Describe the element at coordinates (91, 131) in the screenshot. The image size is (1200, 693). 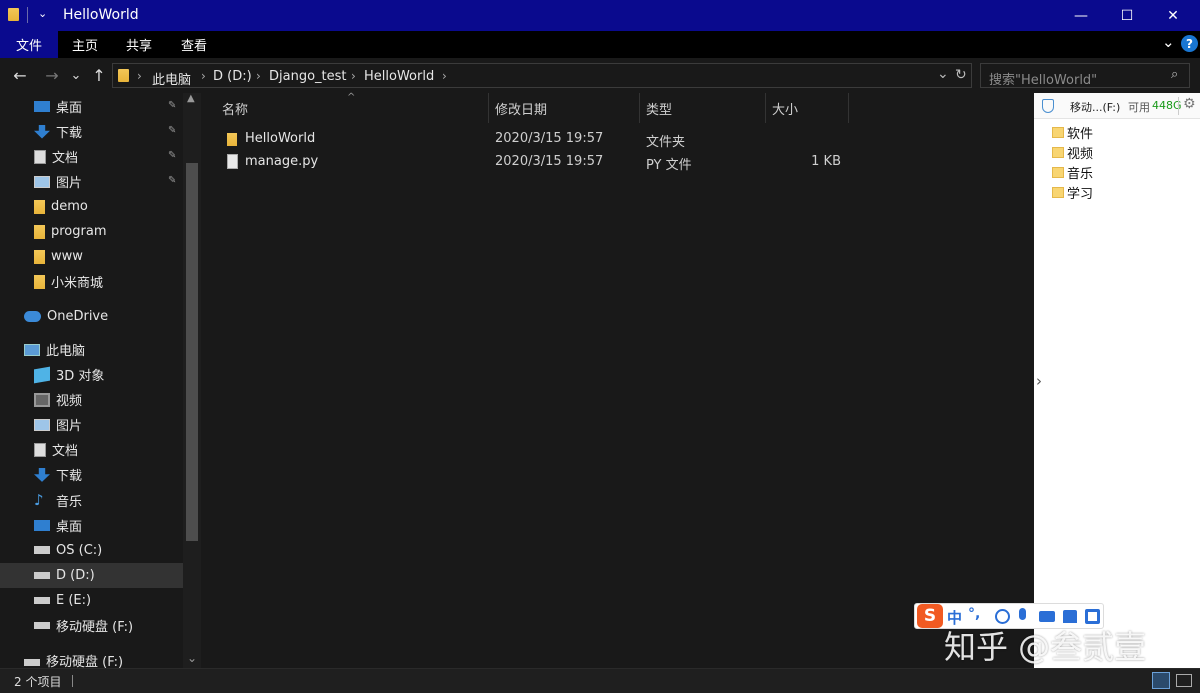
I see `sidebar-item-quick-1: 下载 ✎` at that location.